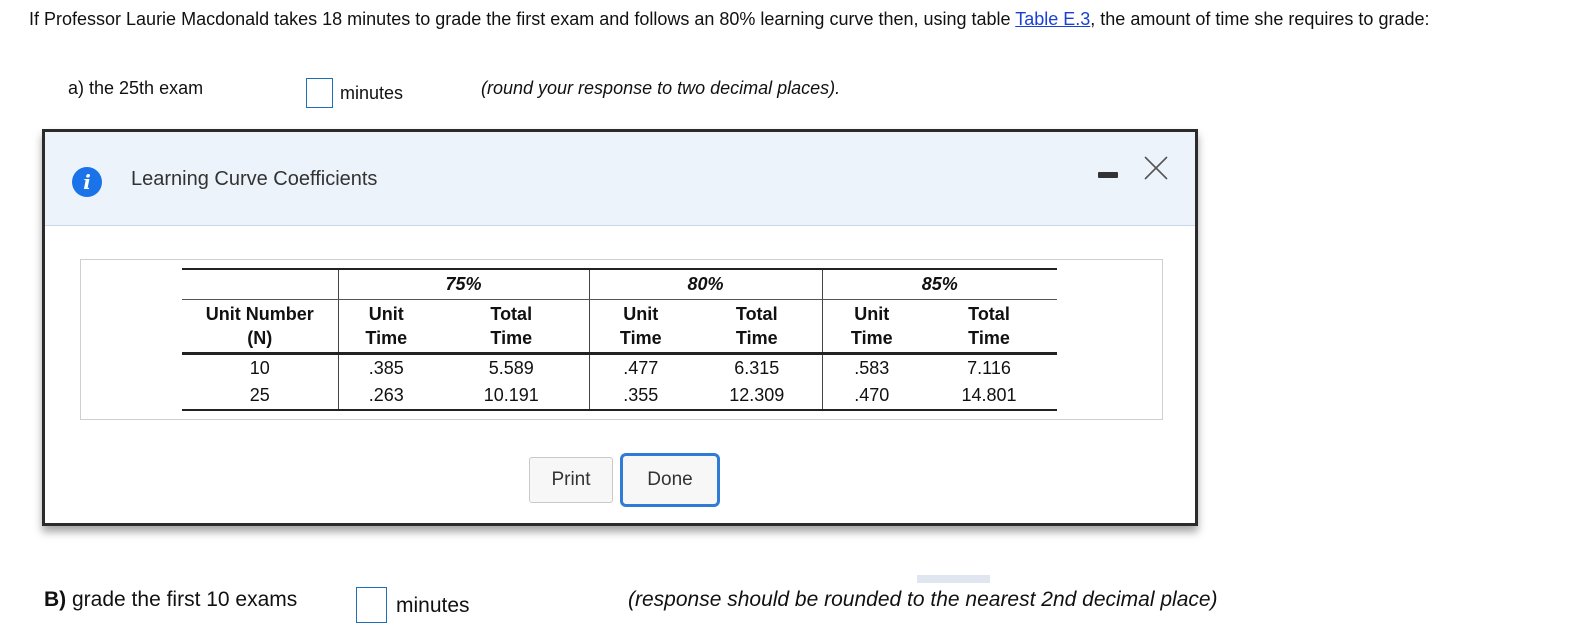  What do you see at coordinates (620, 179) in the screenshot?
I see `dialog-header: i Learning Curve Coefficients` at bounding box center [620, 179].